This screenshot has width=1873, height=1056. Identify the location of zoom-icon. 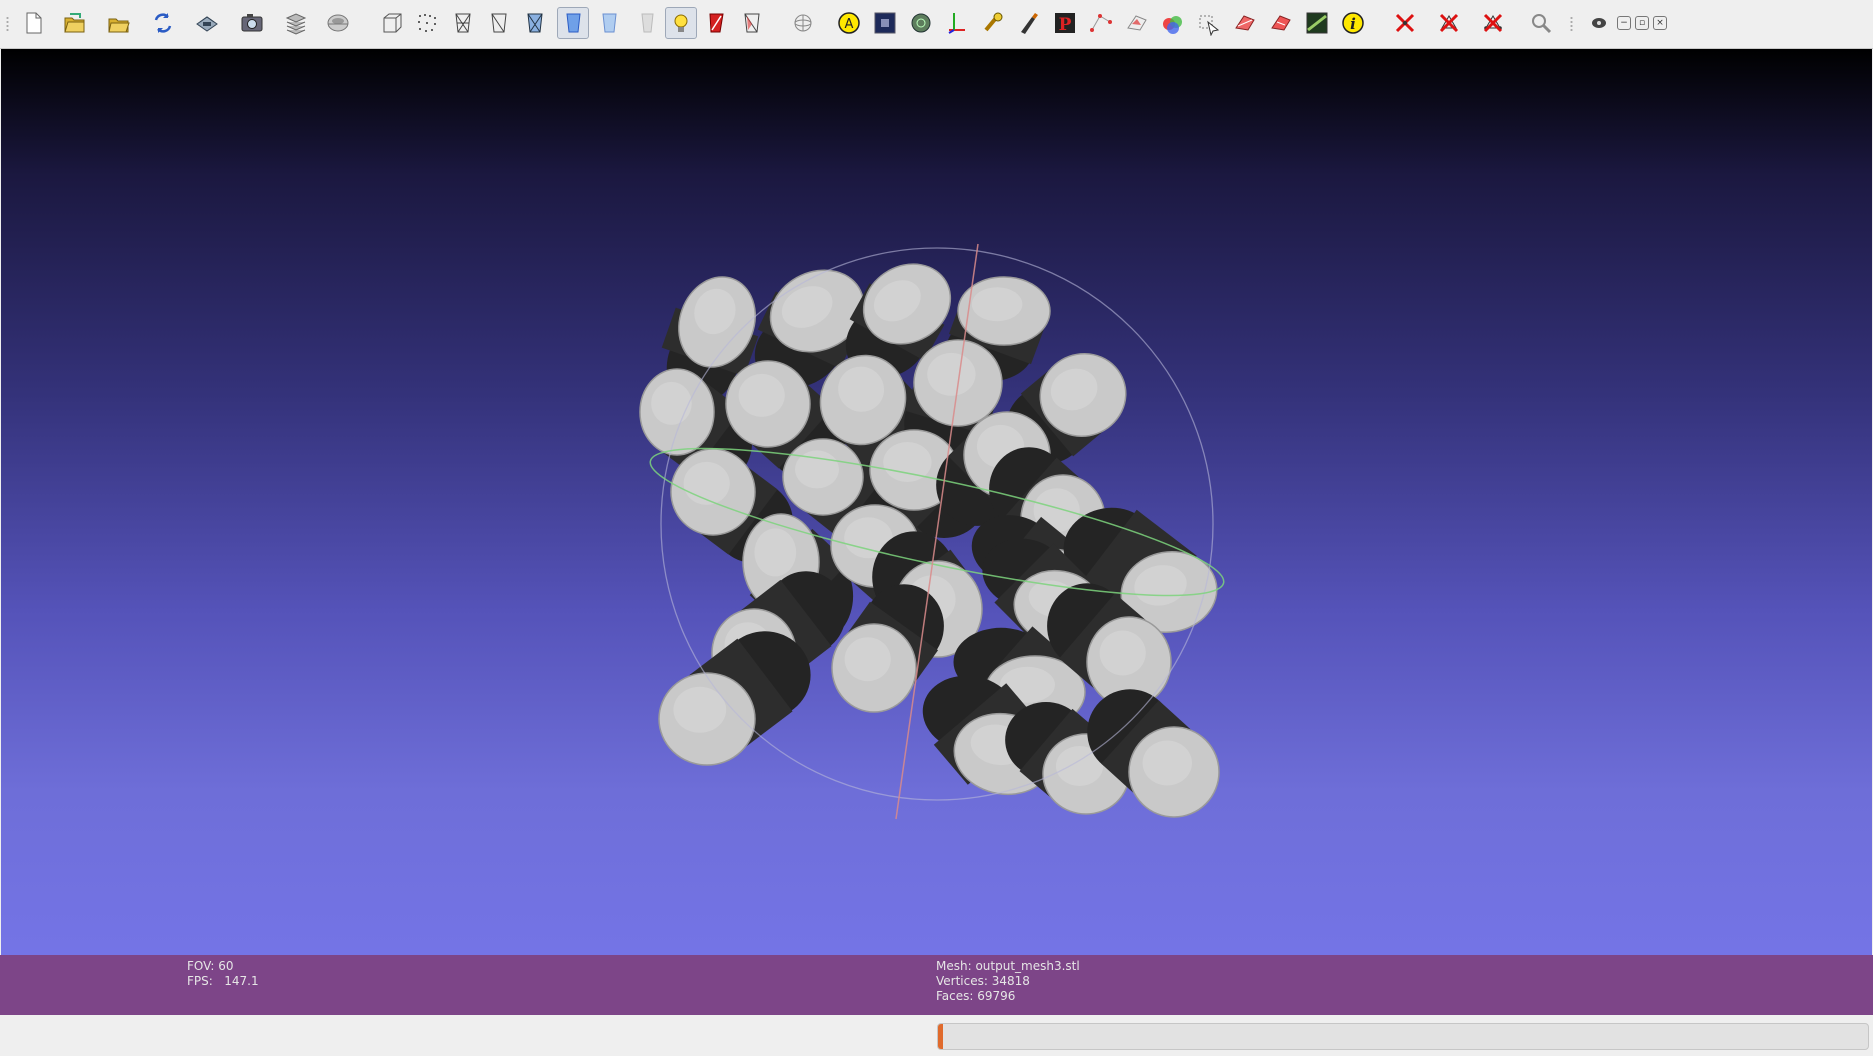
(1542, 24).